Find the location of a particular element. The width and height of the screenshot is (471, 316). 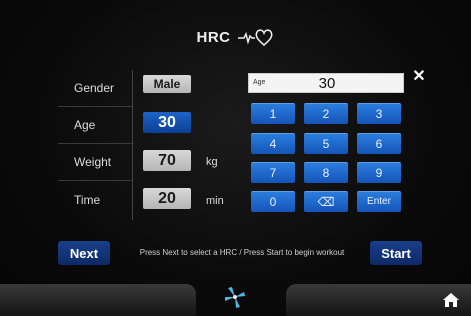

keypad-display: Age 30 is located at coordinates (326, 83).